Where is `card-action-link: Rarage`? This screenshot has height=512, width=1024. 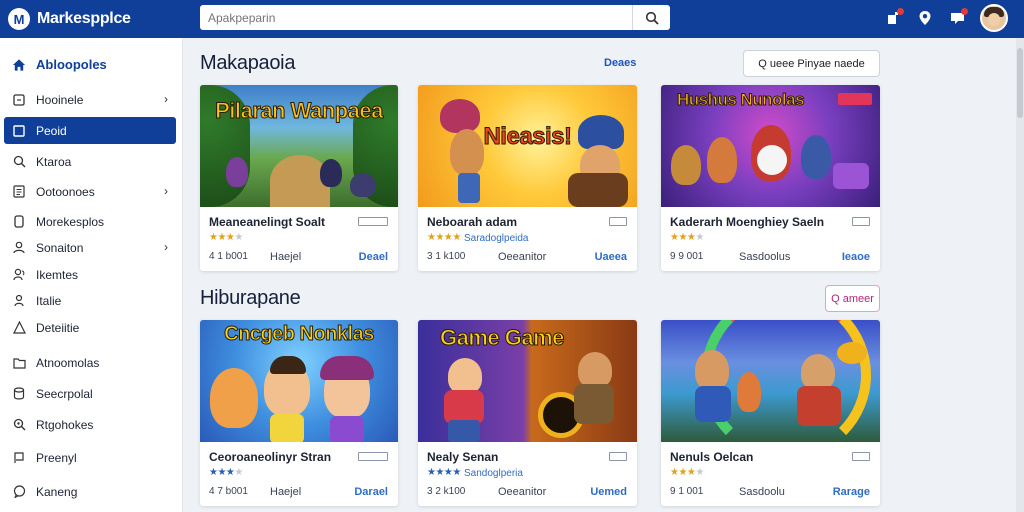
card-action-link: Rarage is located at coordinates (851, 492).